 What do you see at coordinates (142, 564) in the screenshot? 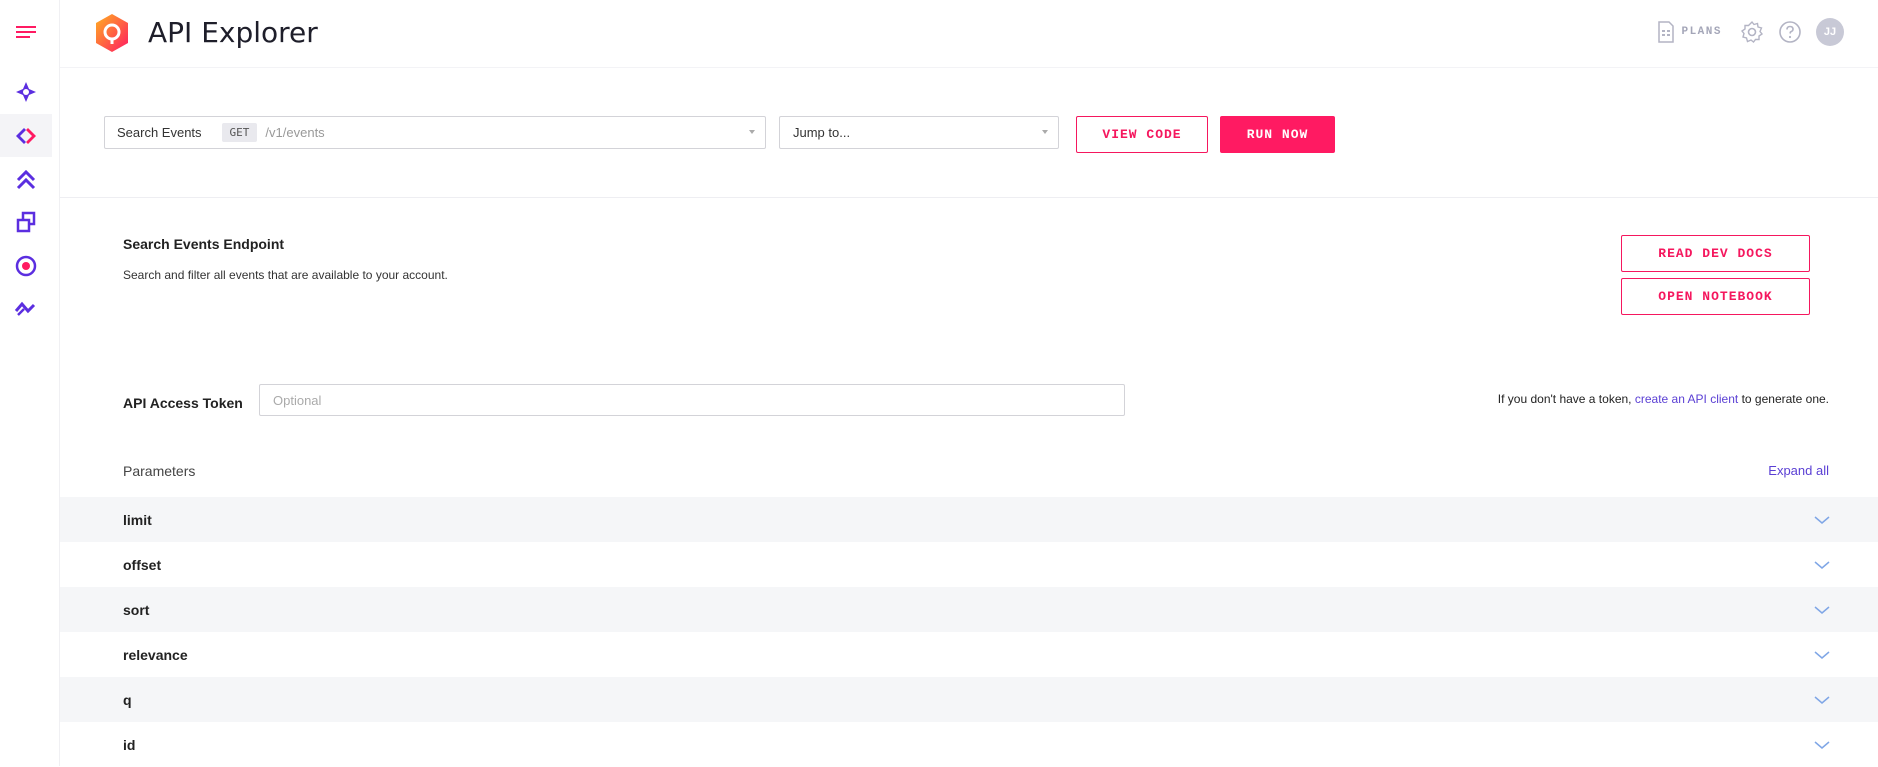
I see `parameter-name: offset` at bounding box center [142, 564].